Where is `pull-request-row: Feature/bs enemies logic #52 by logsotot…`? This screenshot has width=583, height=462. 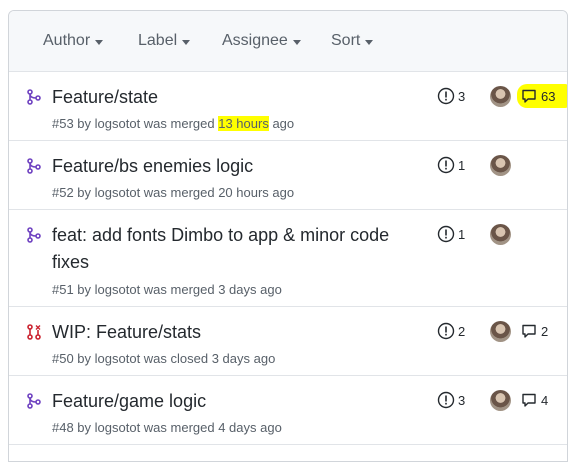
pull-request-row: Feature/bs enemies logic #52 by logsotot… is located at coordinates (288, 175).